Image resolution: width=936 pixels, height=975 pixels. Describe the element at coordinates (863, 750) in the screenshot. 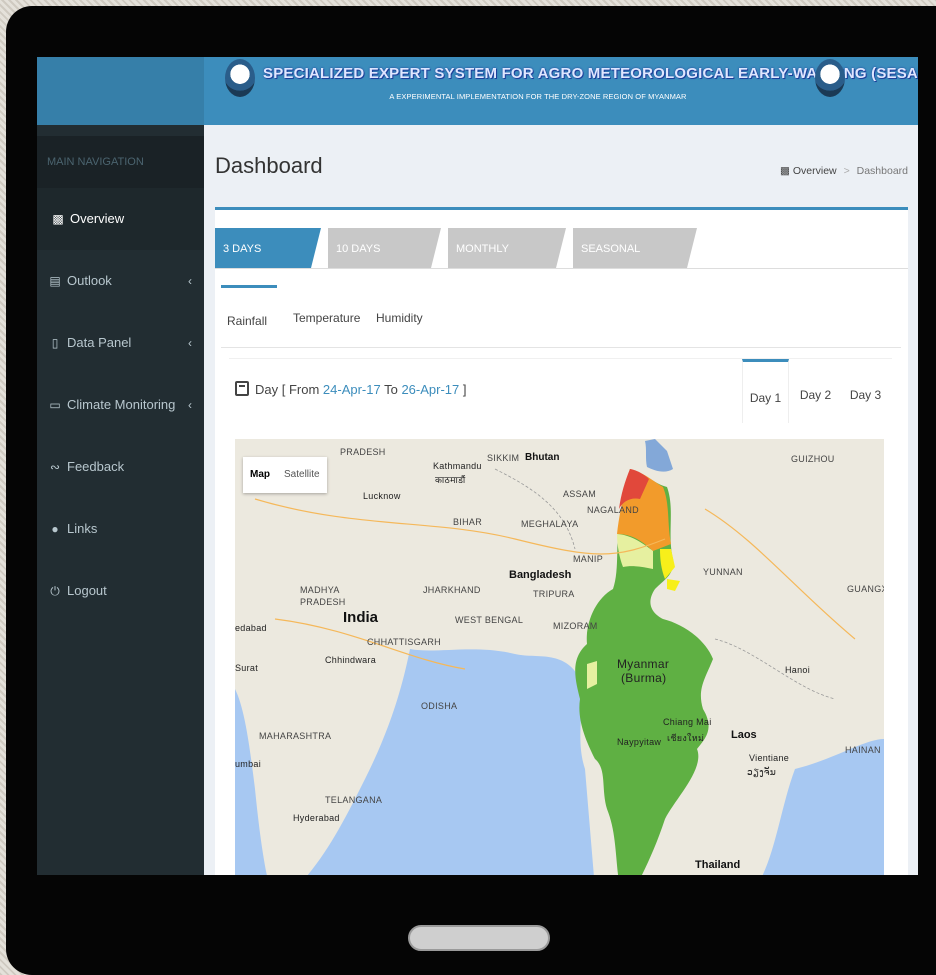

I see `map-label: HAINAN` at that location.